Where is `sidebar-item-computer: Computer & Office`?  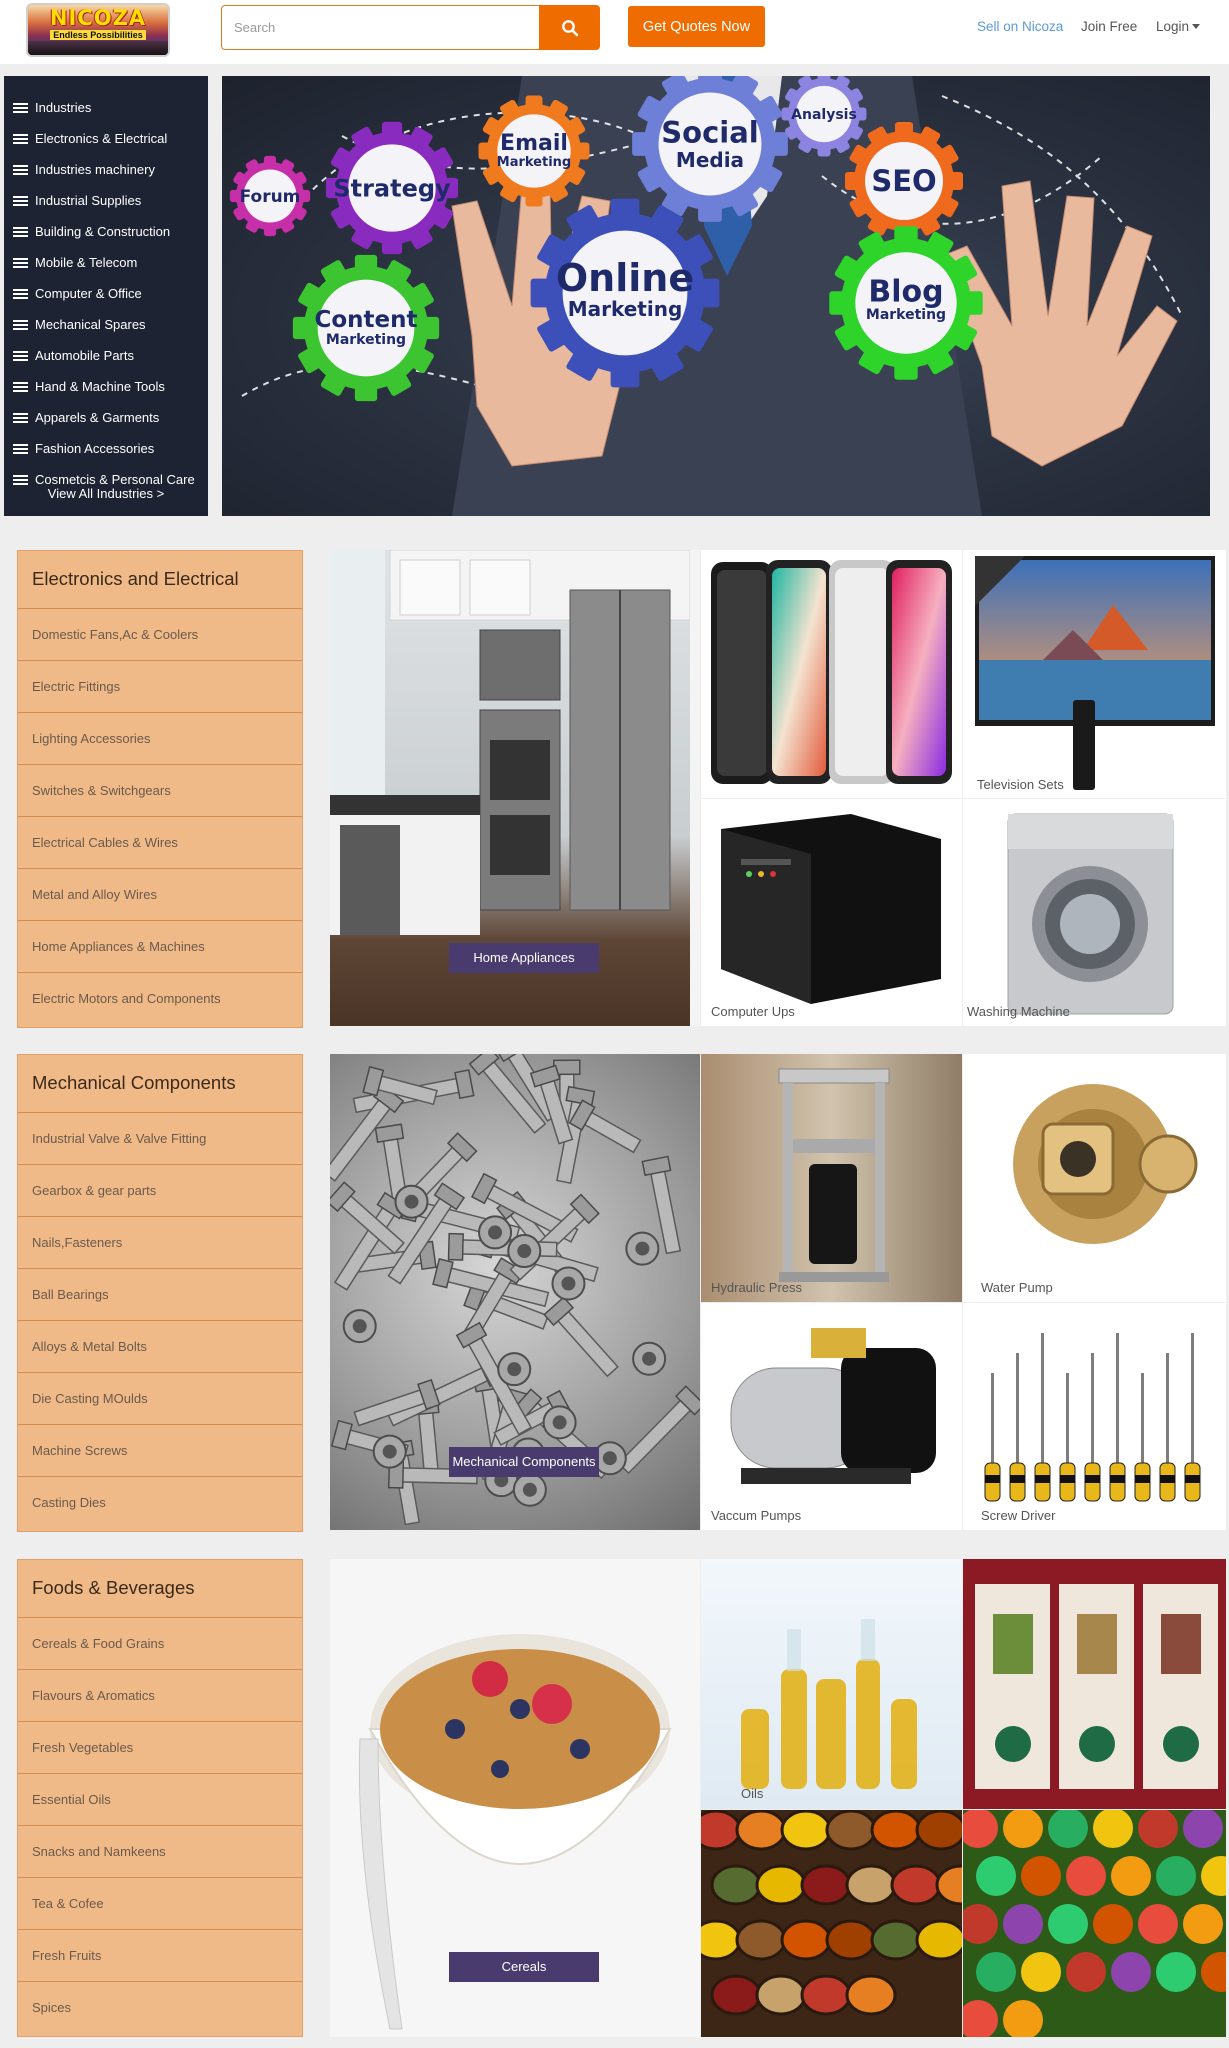
sidebar-item-computer: Computer & Office is located at coordinates (106, 293).